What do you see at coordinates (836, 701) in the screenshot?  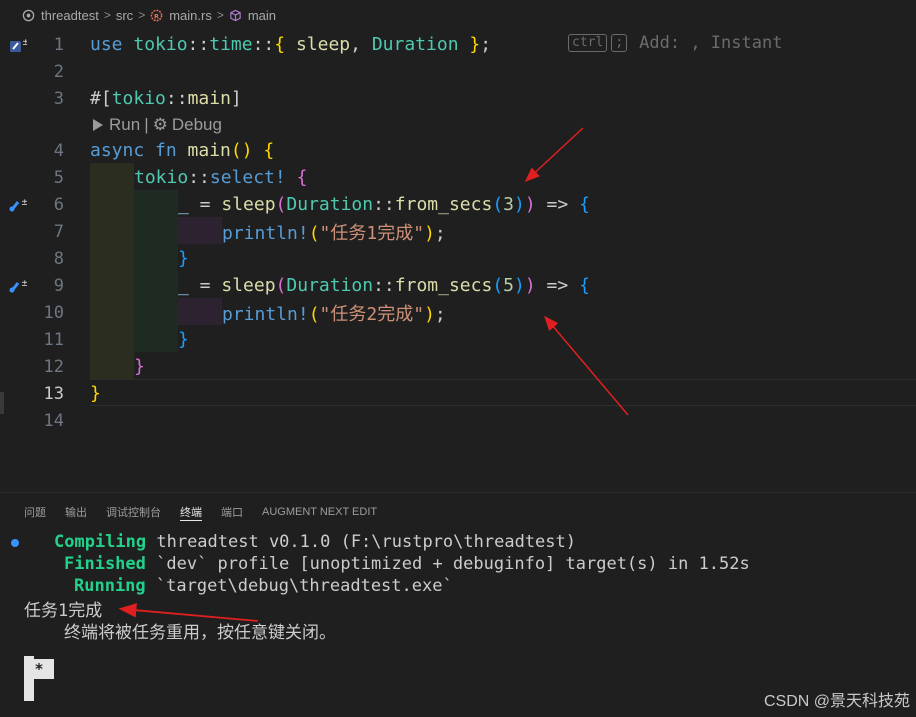 I see `watermark: CSDN @景天科技苑` at bounding box center [836, 701].